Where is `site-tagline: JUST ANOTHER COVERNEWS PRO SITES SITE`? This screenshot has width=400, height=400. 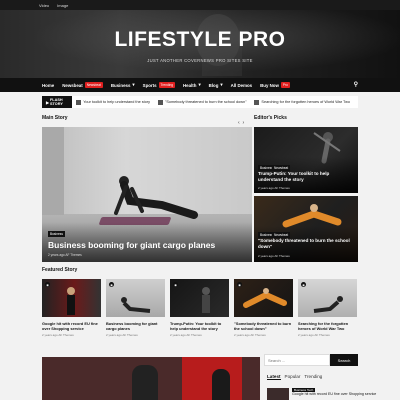
site-tagline: JUST ANOTHER COVERNEWS PRO SITES SITE is located at coordinates (200, 60).